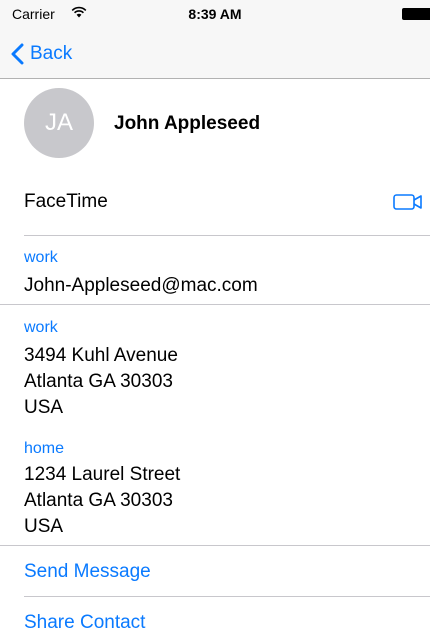 The width and height of the screenshot is (430, 642). Describe the element at coordinates (17, 54) in the screenshot. I see `chevron-left-icon` at that location.